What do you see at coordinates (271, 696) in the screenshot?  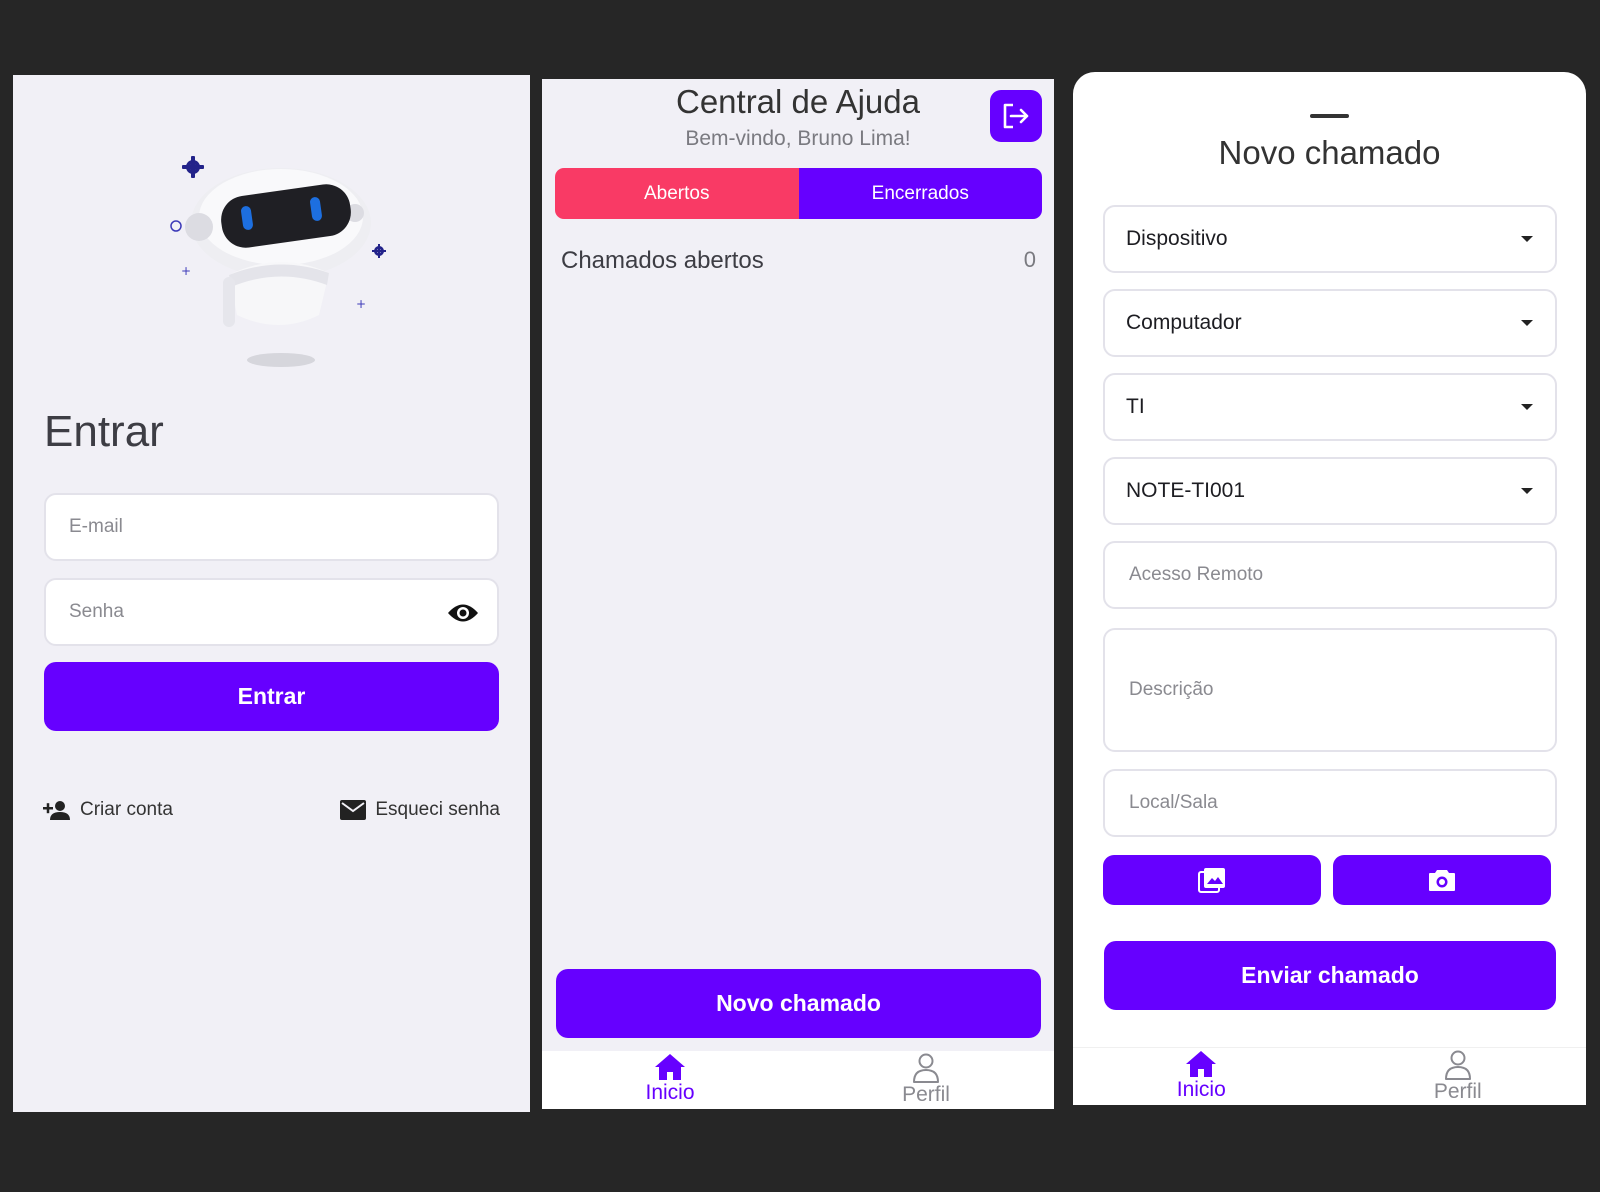 I see `login-button: Entrar` at bounding box center [271, 696].